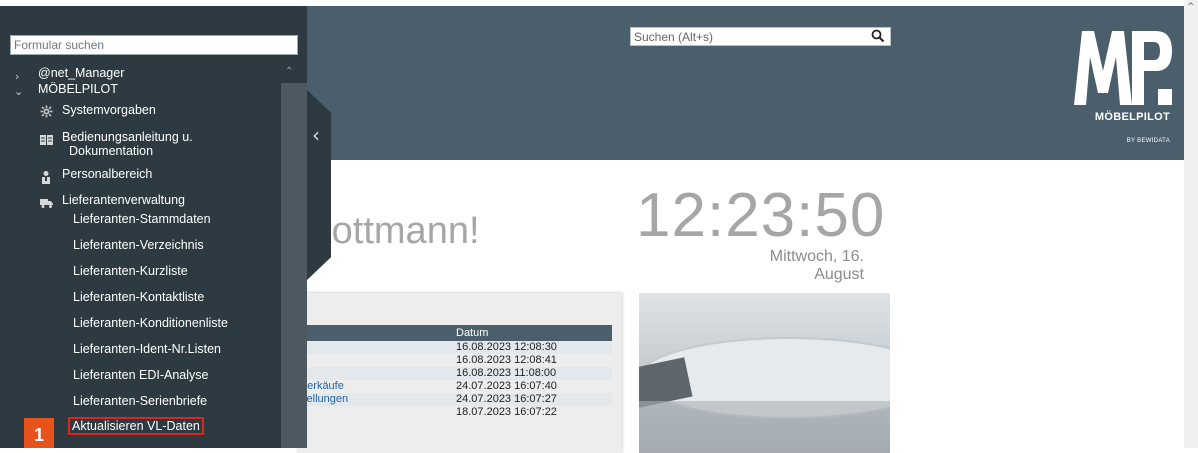  Describe the element at coordinates (140, 401) in the screenshot. I see `sidebar-item-serienbriefe: Lieferanten-Serienbriefe` at that location.